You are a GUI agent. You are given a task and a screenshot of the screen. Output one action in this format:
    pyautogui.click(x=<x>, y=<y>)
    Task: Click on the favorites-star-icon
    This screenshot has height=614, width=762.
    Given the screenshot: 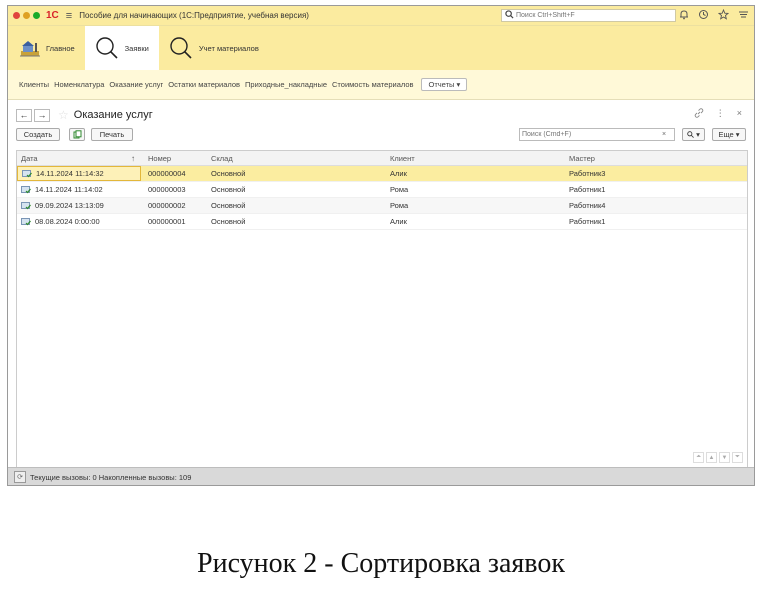 What is the action you would take?
    pyautogui.click(x=723, y=15)
    